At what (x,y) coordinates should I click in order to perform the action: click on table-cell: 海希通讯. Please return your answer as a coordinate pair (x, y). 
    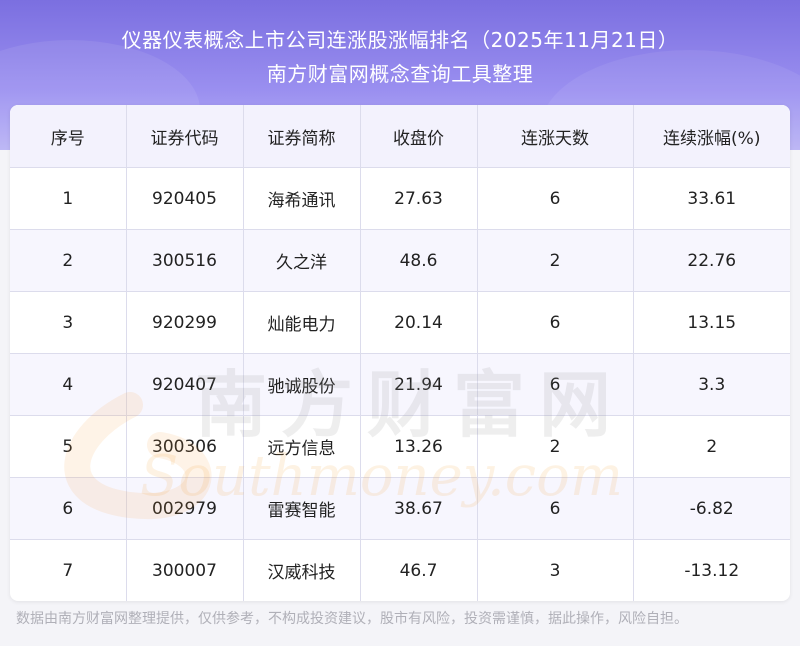
    Looking at the image, I should click on (302, 198).